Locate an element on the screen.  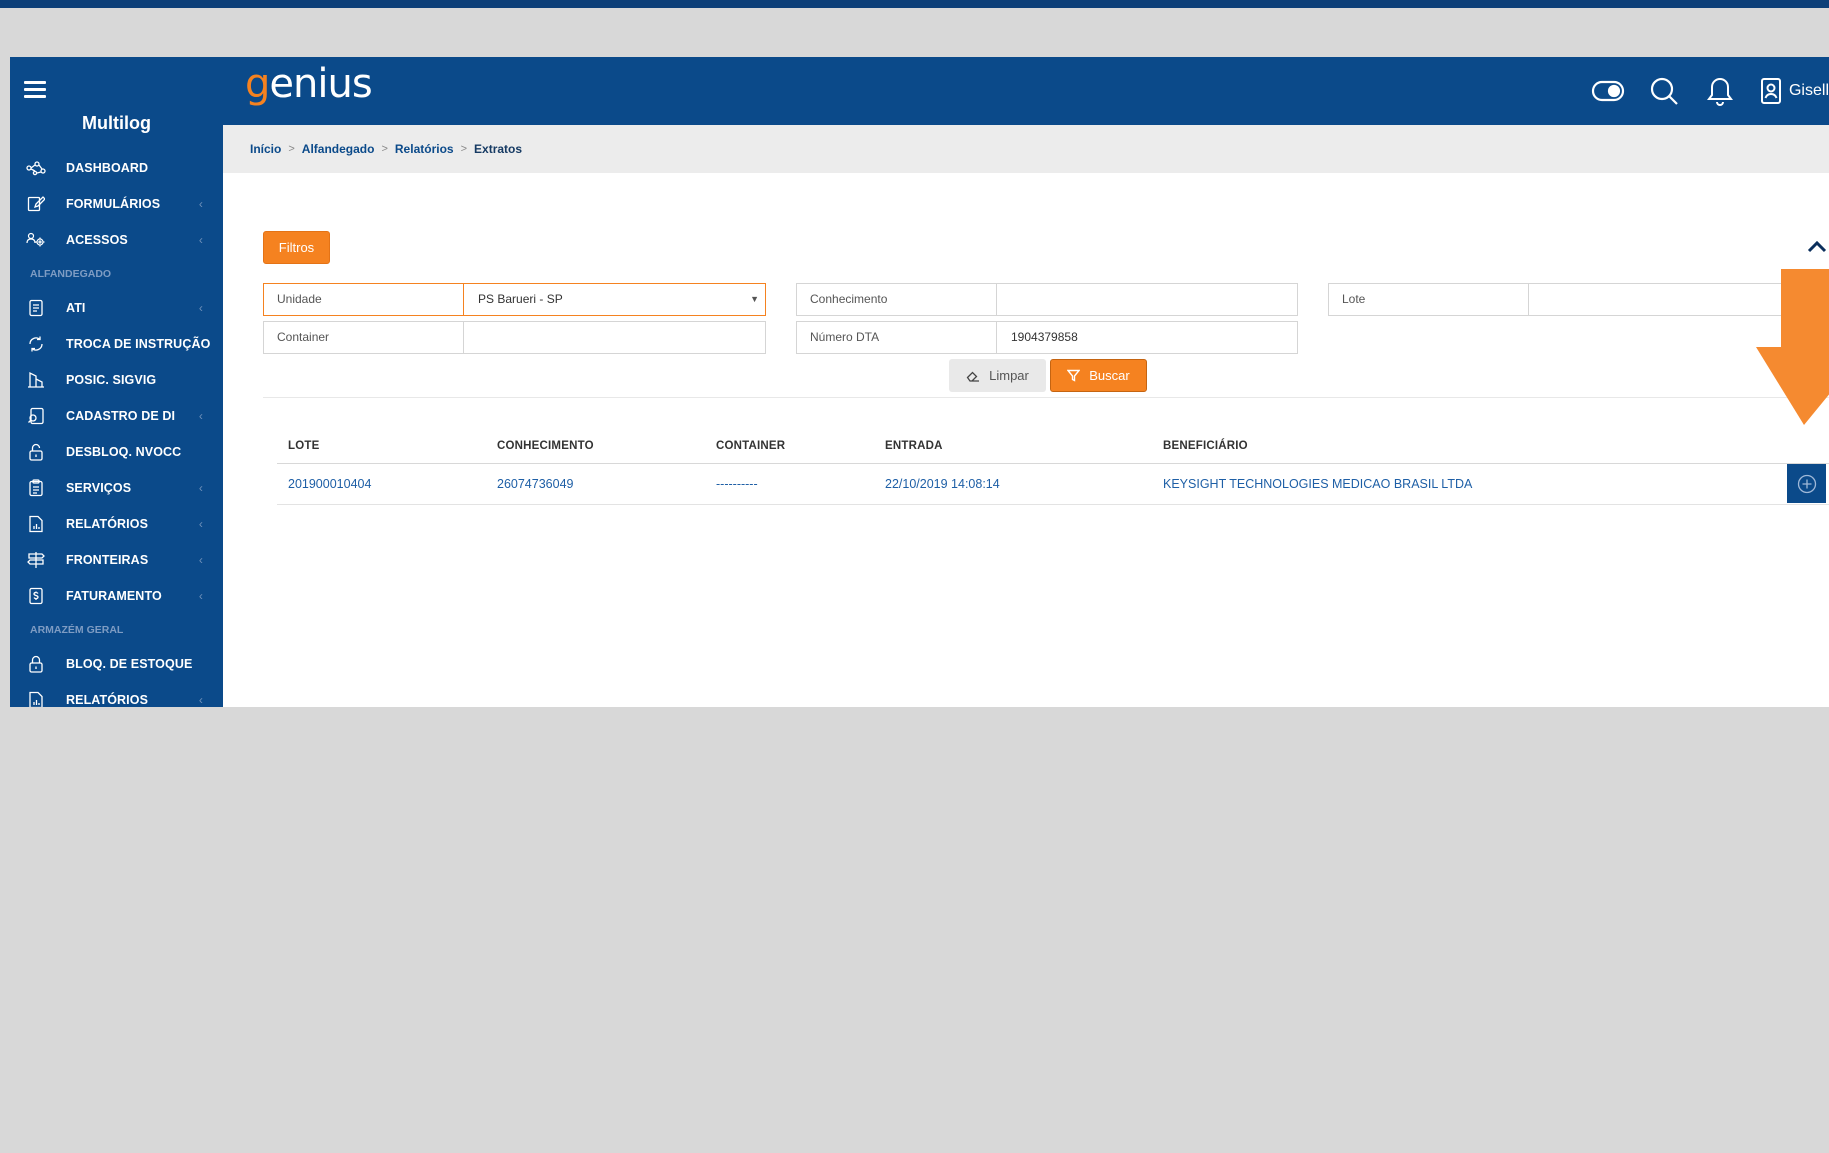
sidebar-item-label: ATI is located at coordinates (76, 308).